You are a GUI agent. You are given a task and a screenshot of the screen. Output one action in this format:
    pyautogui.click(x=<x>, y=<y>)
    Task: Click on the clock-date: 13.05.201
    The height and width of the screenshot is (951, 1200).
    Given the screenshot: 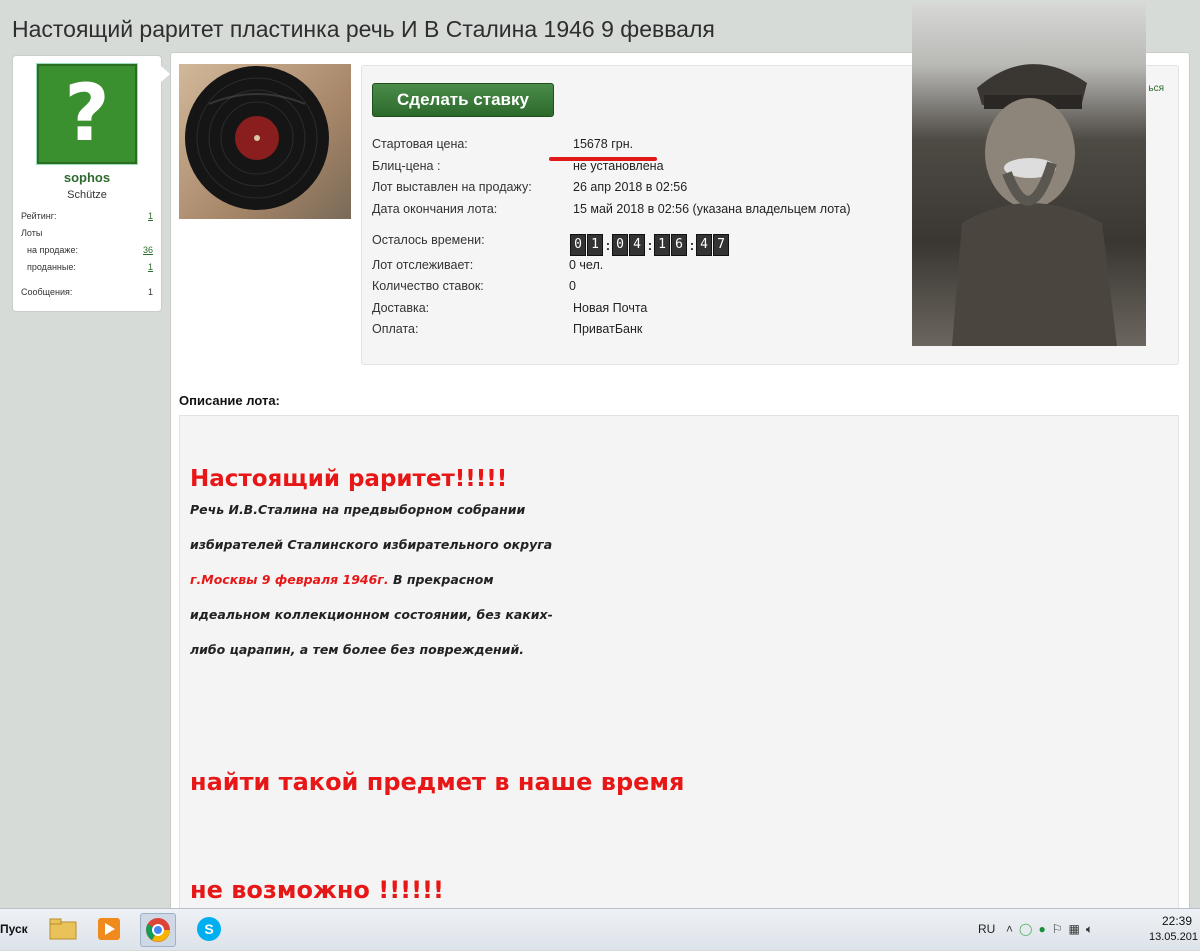 What is the action you would take?
    pyautogui.click(x=1173, y=937)
    